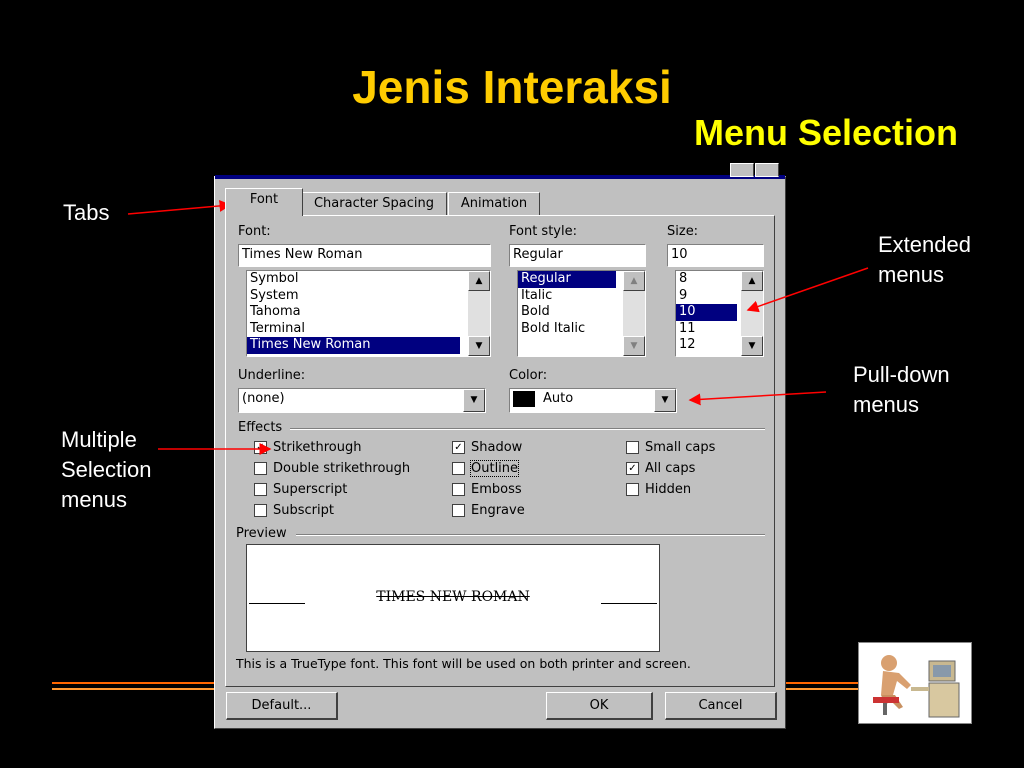  Describe the element at coordinates (757, 398) in the screenshot. I see `arrow-pulldown` at that location.